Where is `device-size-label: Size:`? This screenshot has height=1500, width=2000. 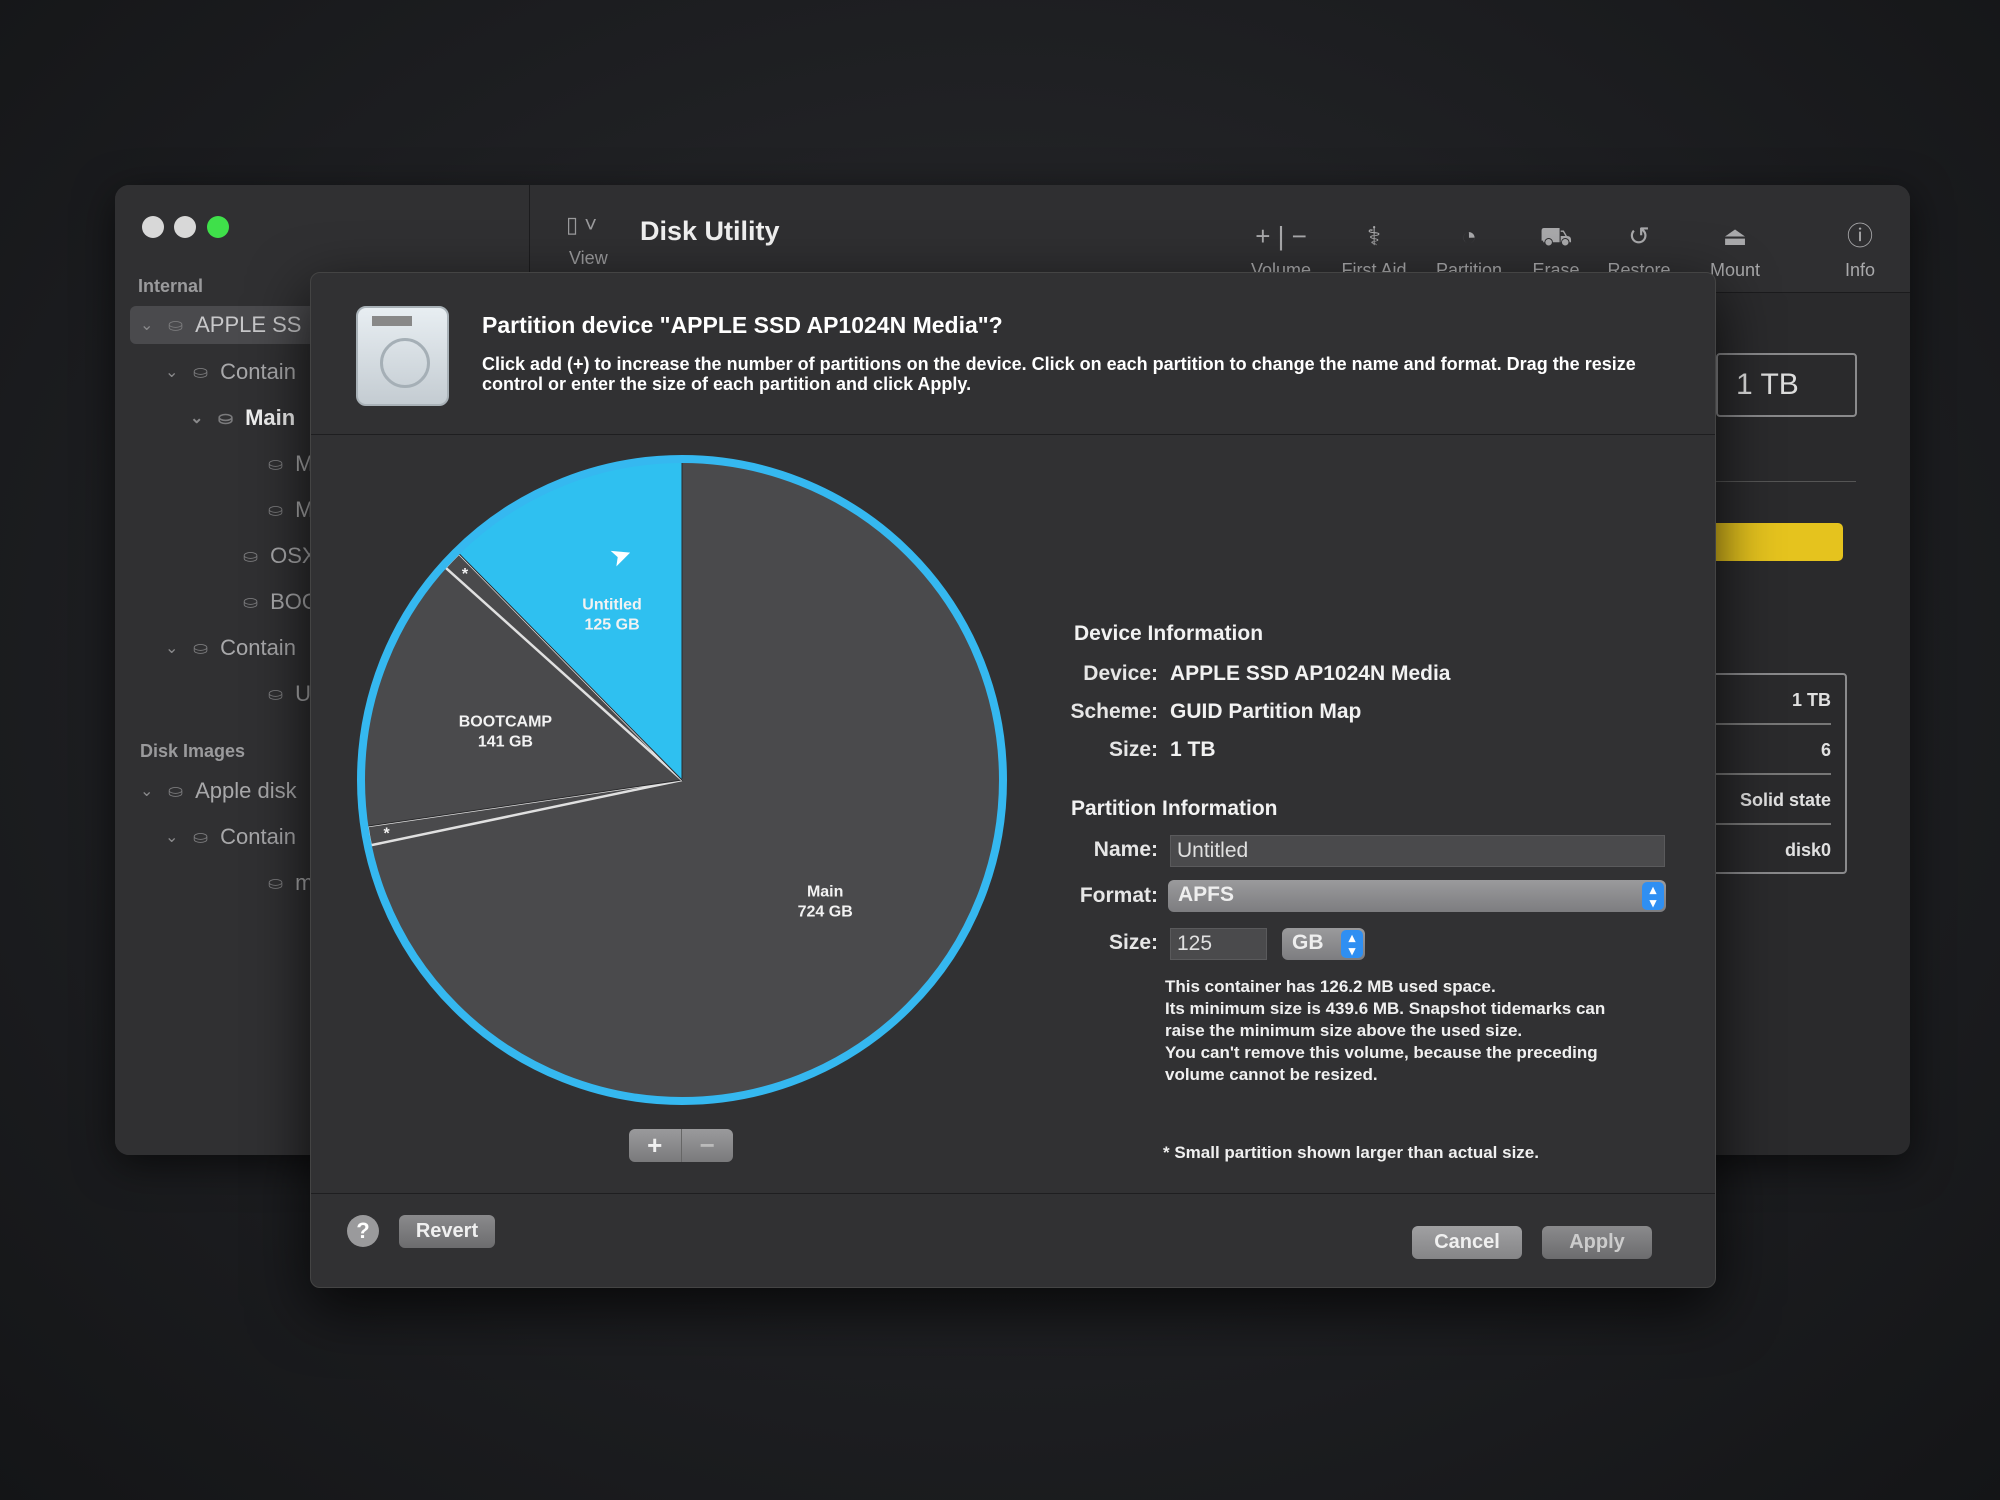 device-size-label: Size: is located at coordinates (1133, 749).